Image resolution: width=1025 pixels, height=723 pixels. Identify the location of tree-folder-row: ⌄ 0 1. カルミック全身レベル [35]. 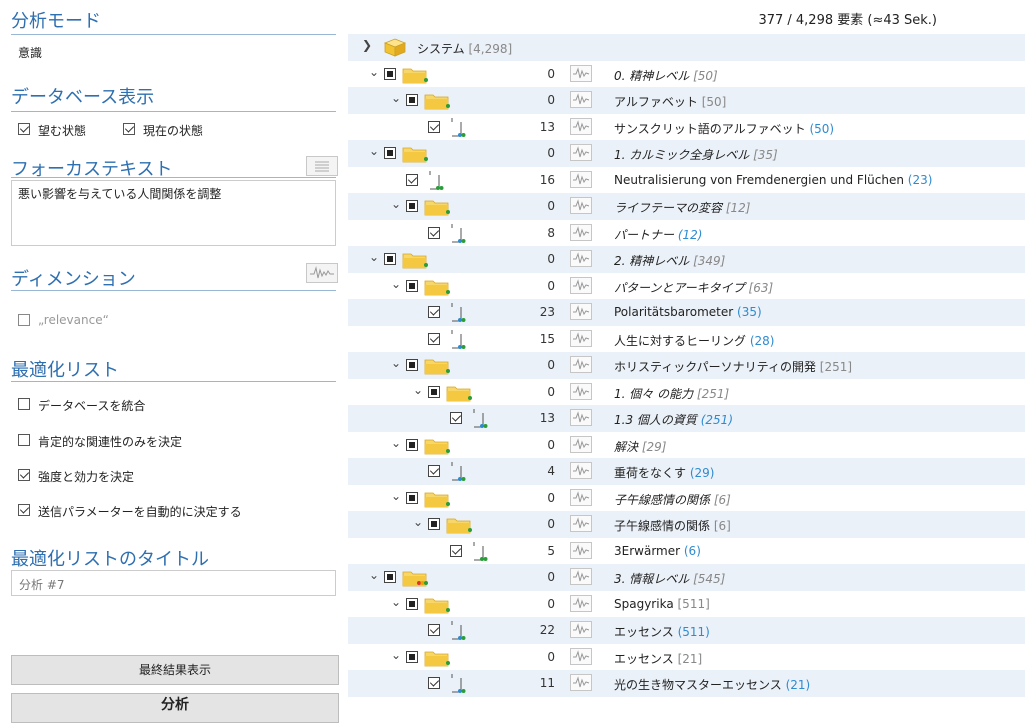
(686, 153).